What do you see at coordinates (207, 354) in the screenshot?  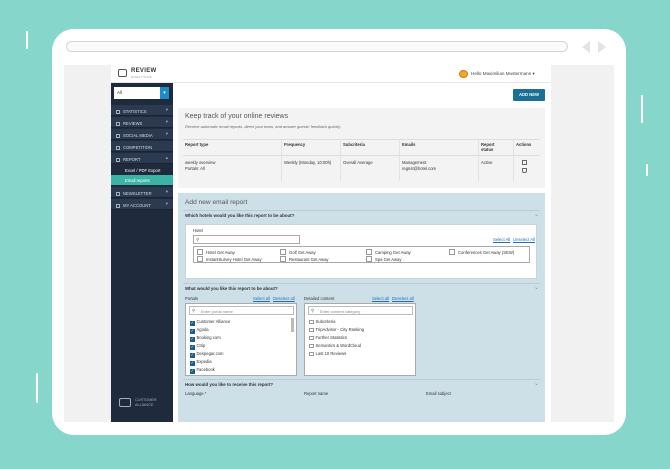 I see `portal-option: ✓ Despegar.com` at bounding box center [207, 354].